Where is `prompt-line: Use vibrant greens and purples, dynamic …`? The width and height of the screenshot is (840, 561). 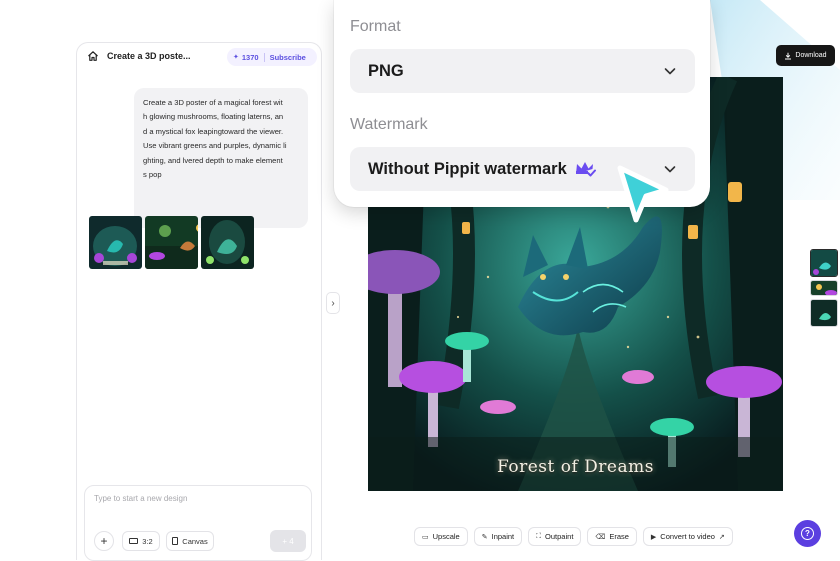 prompt-line: Use vibrant greens and purples, dynamic … is located at coordinates (215, 146).